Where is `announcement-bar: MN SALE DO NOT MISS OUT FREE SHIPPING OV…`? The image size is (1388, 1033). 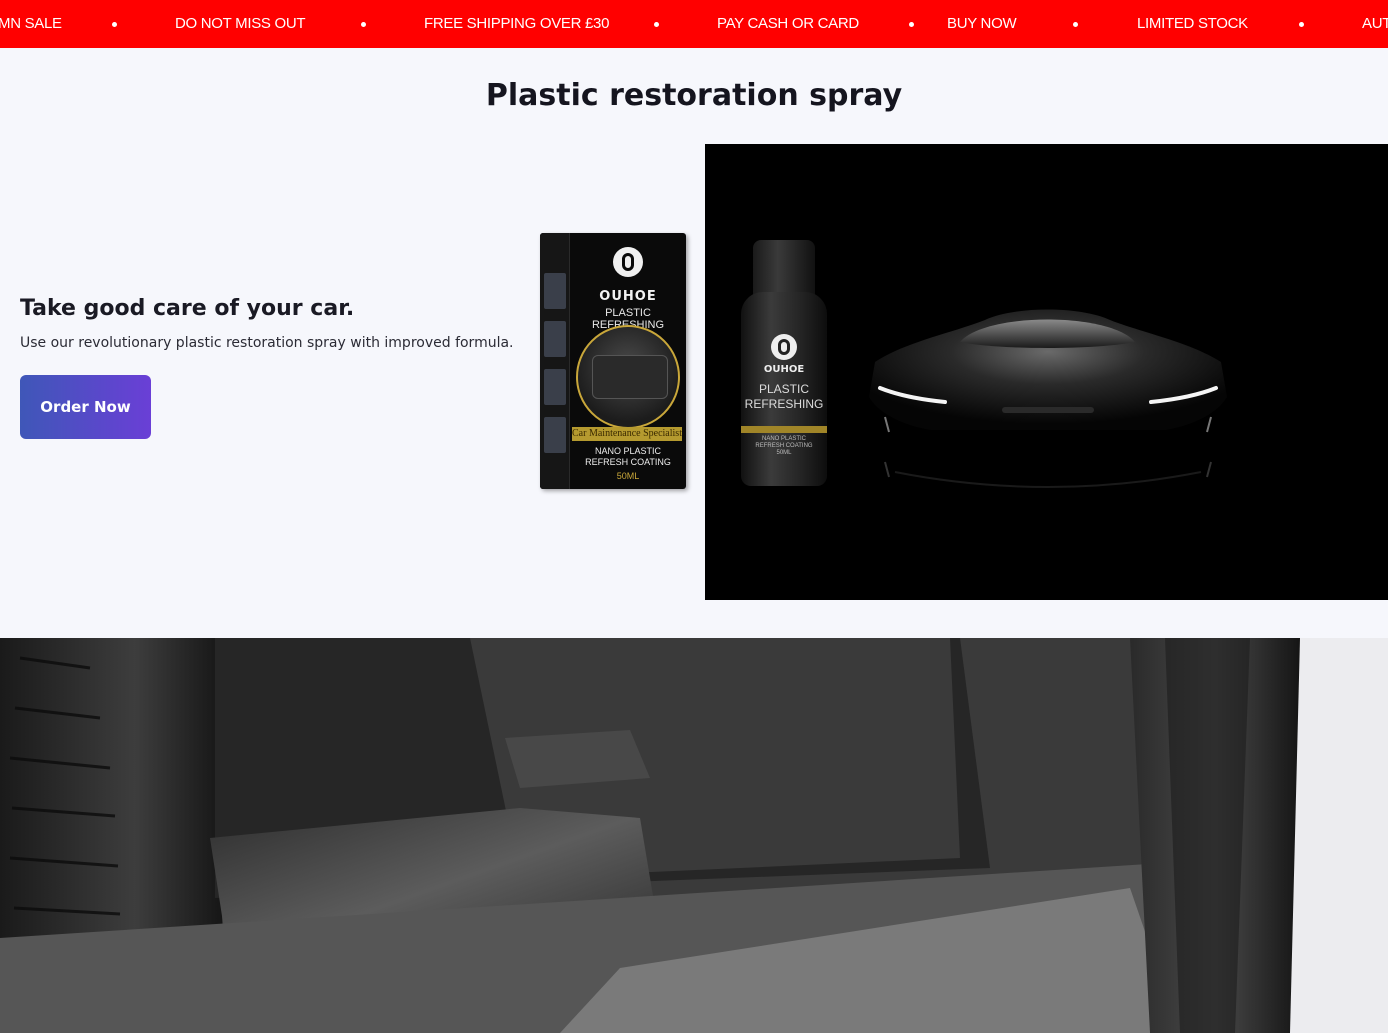
announcement-bar: MN SALE DO NOT MISS OUT FREE SHIPPING OV… is located at coordinates (694, 24).